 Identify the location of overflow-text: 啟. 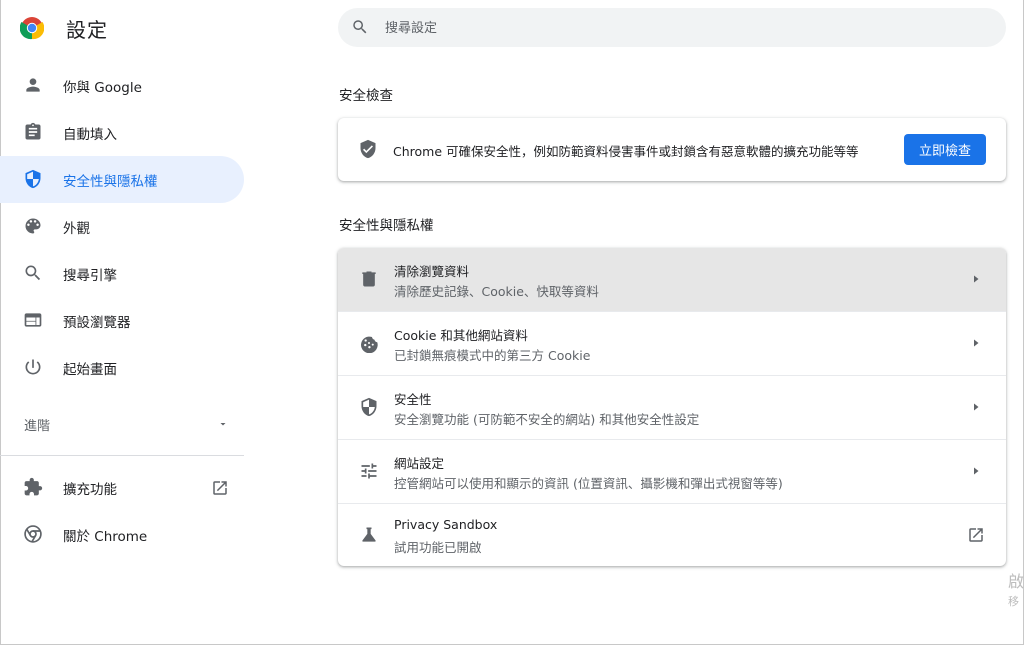
(1016, 581).